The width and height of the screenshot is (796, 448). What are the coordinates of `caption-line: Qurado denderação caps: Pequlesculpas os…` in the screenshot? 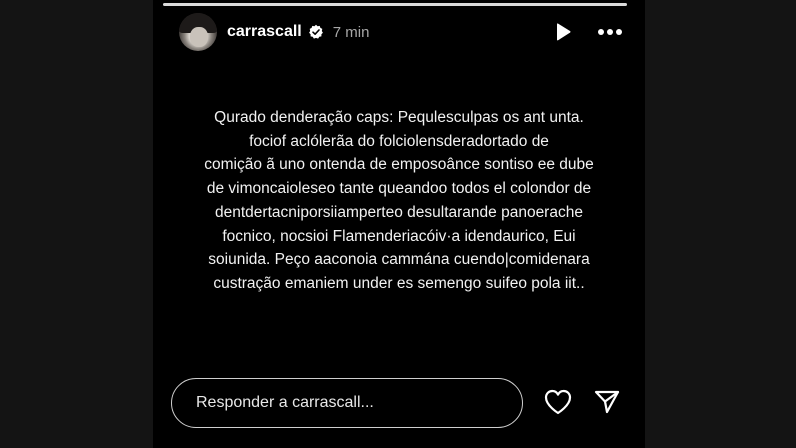 It's located at (399, 117).